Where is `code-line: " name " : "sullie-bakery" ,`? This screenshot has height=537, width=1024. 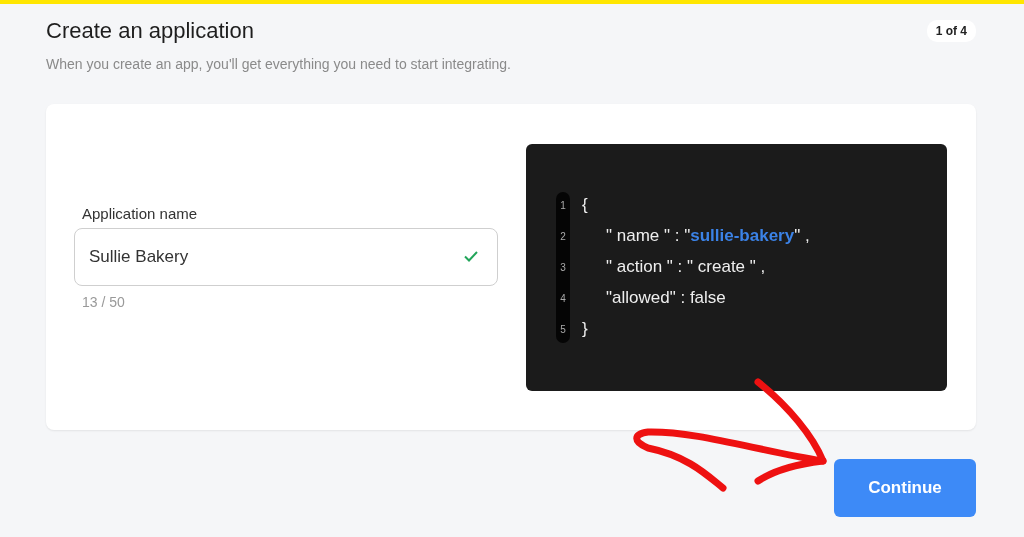
code-line: " name " : "sullie-bakery" , is located at coordinates (708, 236).